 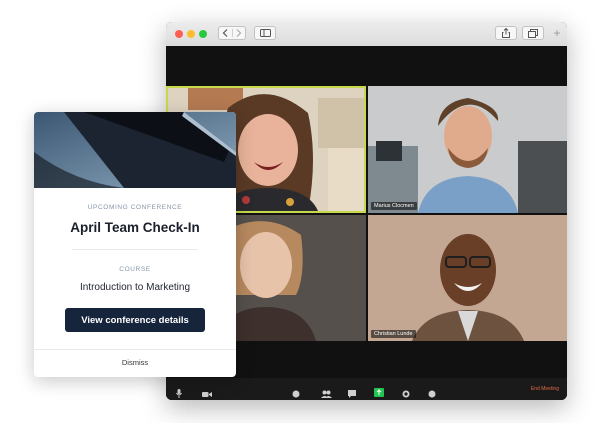 What do you see at coordinates (379, 392) in the screenshot?
I see `share-screen-icon` at bounding box center [379, 392].